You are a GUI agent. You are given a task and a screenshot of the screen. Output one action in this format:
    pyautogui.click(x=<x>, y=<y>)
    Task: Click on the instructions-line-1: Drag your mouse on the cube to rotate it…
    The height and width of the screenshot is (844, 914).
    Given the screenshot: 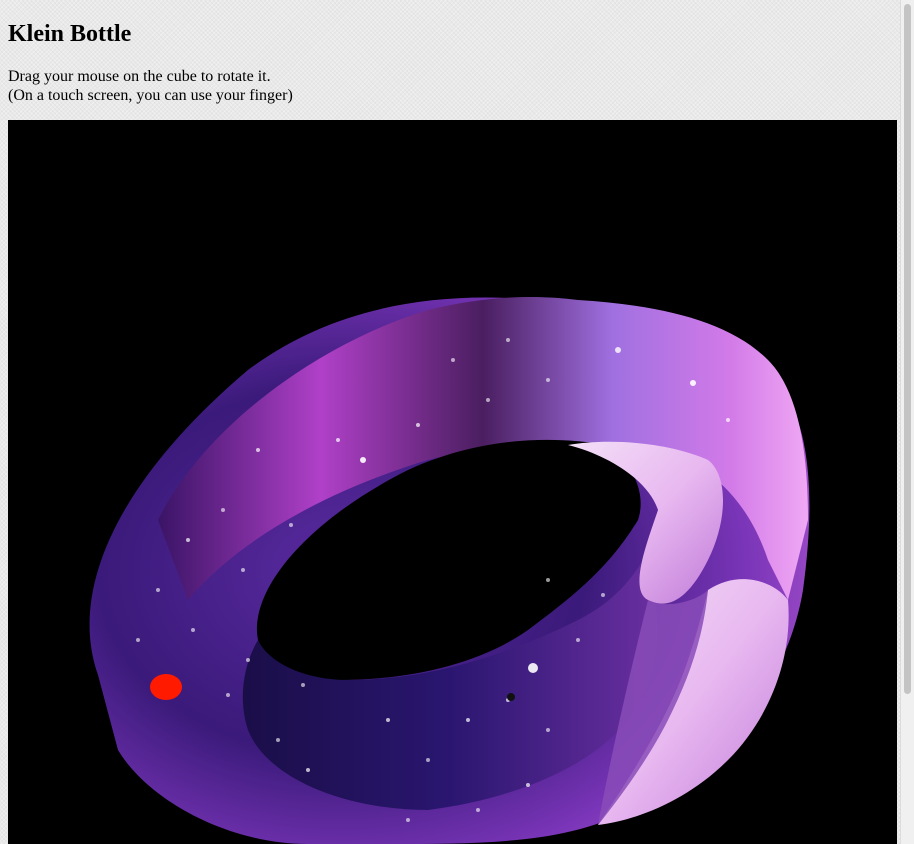 What is the action you would take?
    pyautogui.click(x=139, y=76)
    